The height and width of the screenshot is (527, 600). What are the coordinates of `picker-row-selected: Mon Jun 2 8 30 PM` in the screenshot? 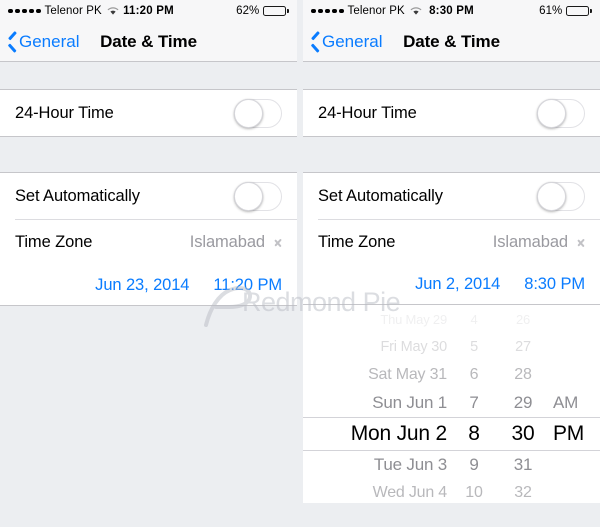 It's located at (451, 434).